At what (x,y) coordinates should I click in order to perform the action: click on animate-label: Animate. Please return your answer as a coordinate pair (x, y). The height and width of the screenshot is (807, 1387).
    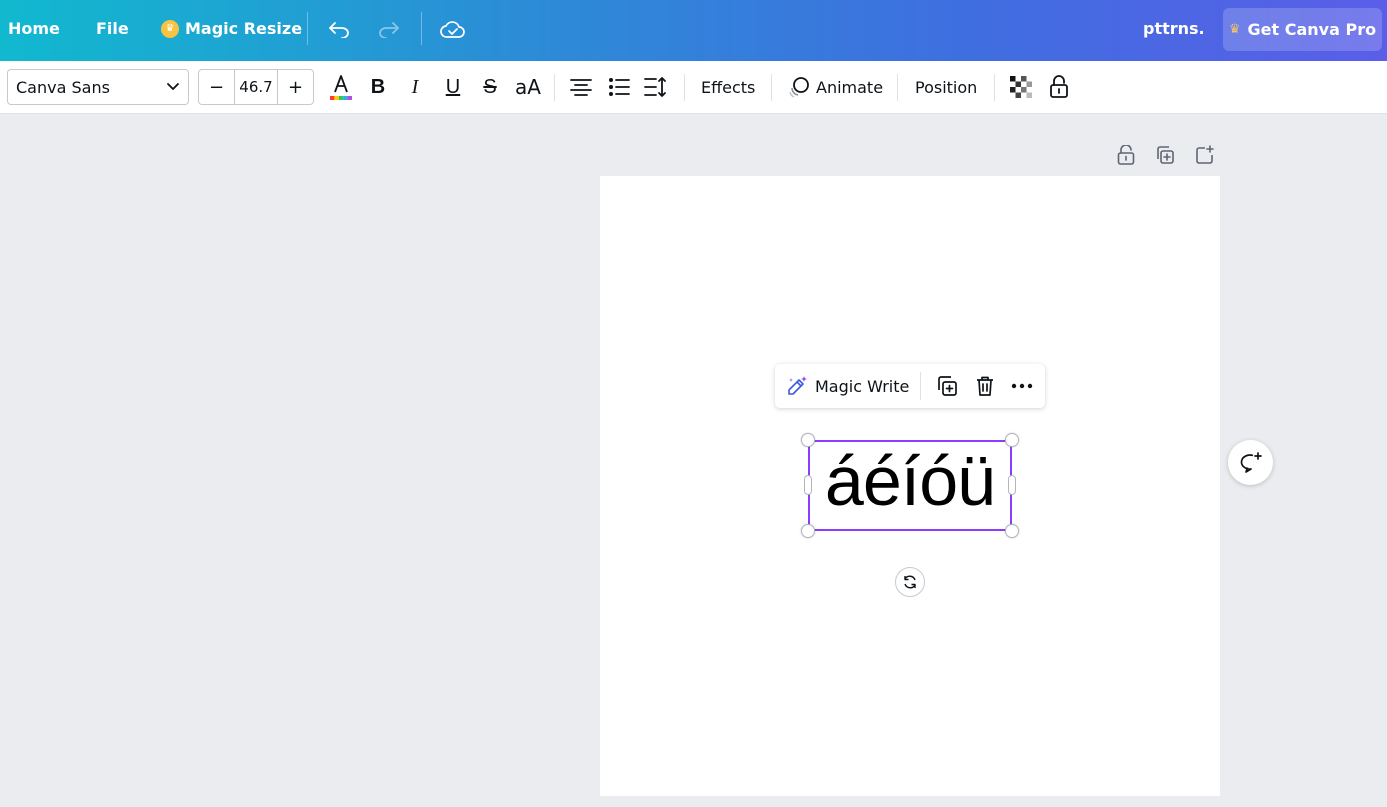
    Looking at the image, I should click on (850, 87).